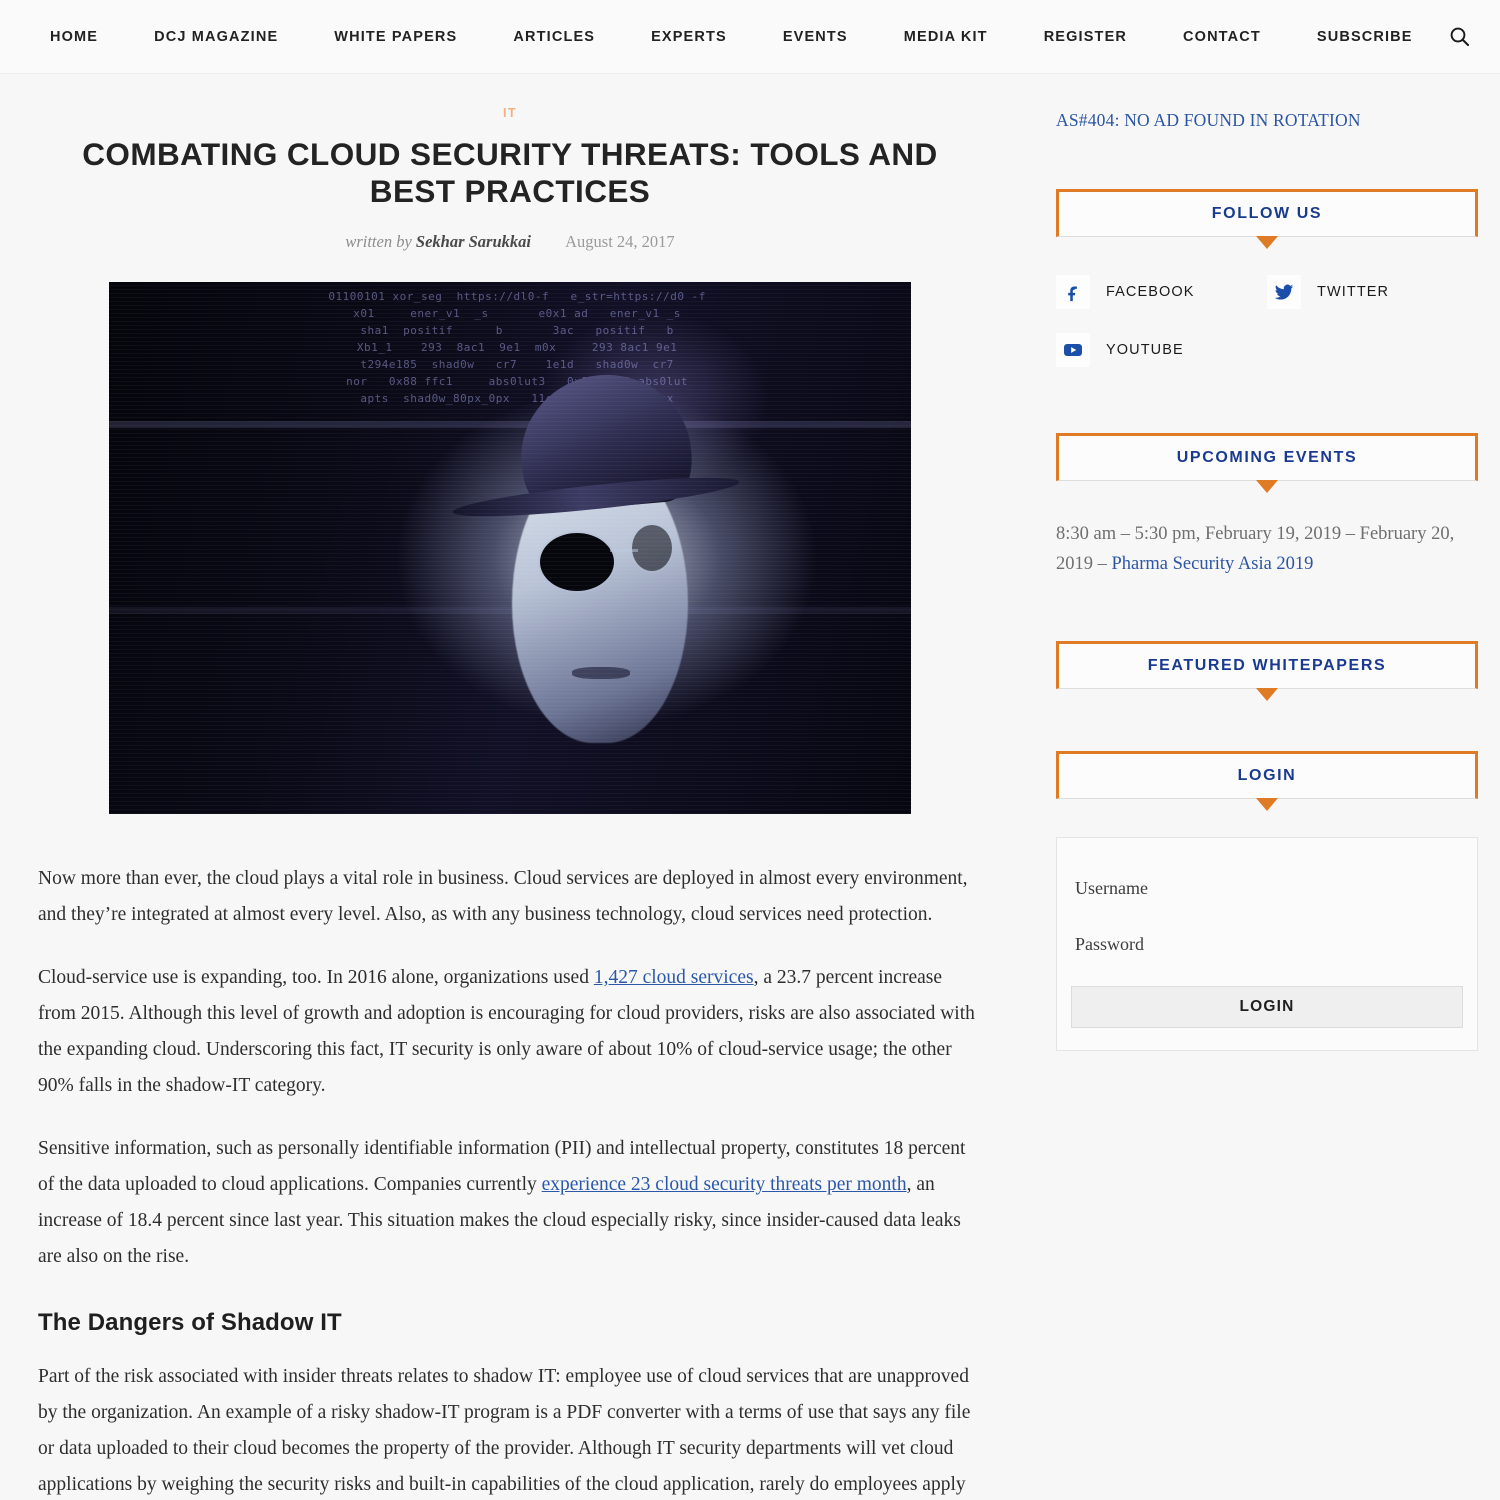 This screenshot has width=1500, height=1500. Describe the element at coordinates (190, 1323) in the screenshot. I see `section-heading: The Dangers of Shadow IT` at that location.